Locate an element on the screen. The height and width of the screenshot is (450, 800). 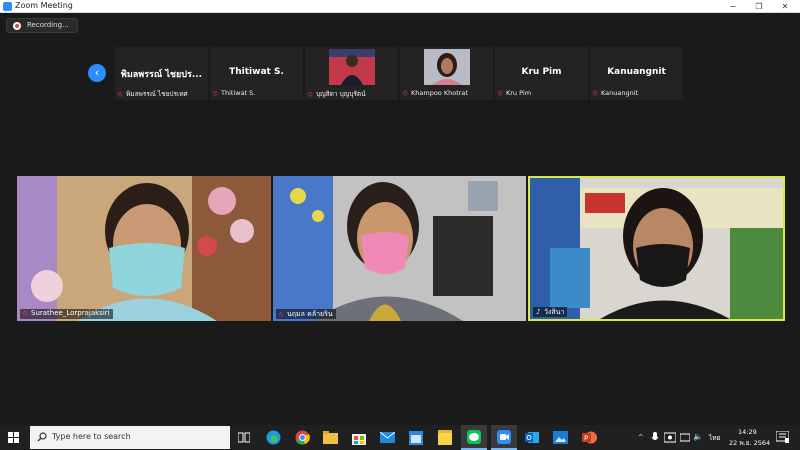
participant-tile: พิมลพรรณ์ ไชยปร... ⦸ พิมลพรรณ์ ไชยปรเทศ is located at coordinates (161, 73).